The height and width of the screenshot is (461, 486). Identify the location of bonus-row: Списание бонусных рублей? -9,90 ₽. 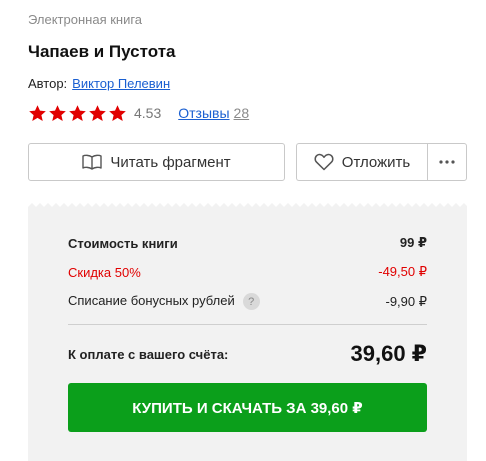
(247, 302).